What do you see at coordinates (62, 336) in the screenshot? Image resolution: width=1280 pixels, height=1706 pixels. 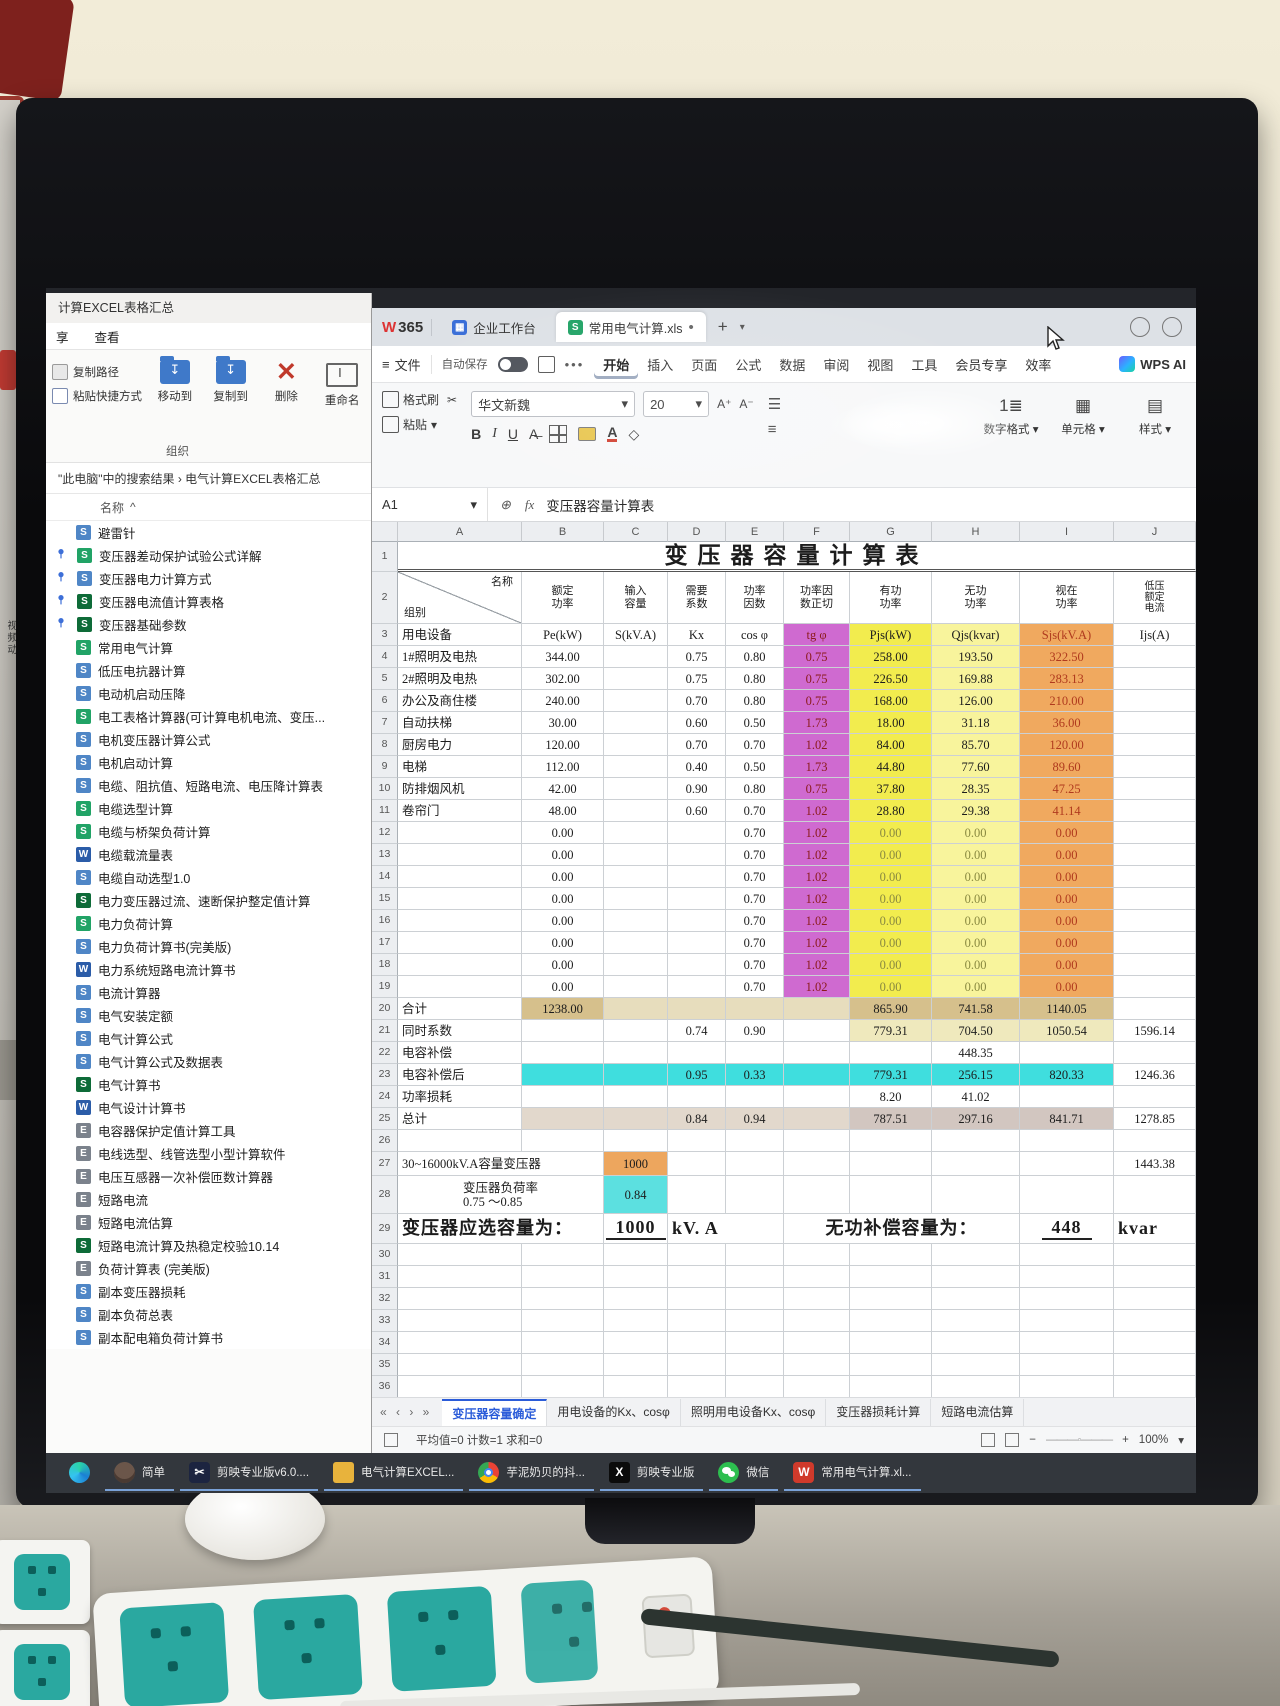 I see `menu-share-partial: 享` at bounding box center [62, 336].